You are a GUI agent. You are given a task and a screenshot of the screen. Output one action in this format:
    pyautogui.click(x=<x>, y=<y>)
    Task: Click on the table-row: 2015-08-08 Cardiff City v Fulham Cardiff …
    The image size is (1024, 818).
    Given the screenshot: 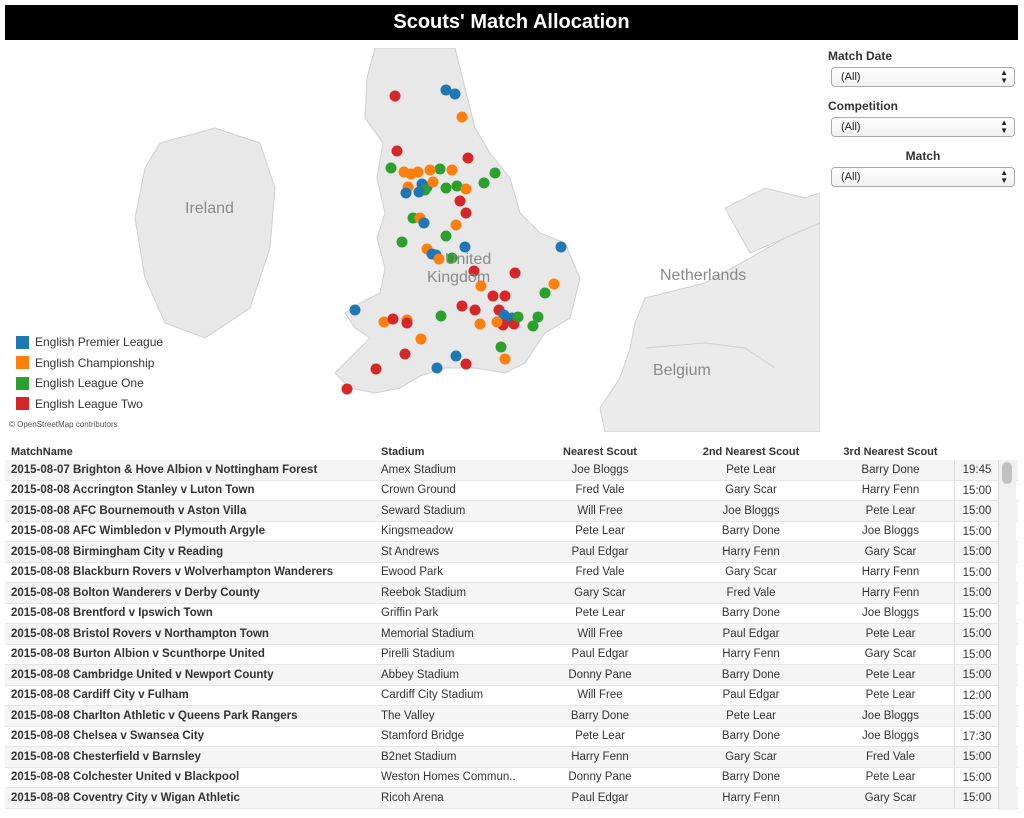 What is the action you would take?
    pyautogui.click(x=511, y=695)
    